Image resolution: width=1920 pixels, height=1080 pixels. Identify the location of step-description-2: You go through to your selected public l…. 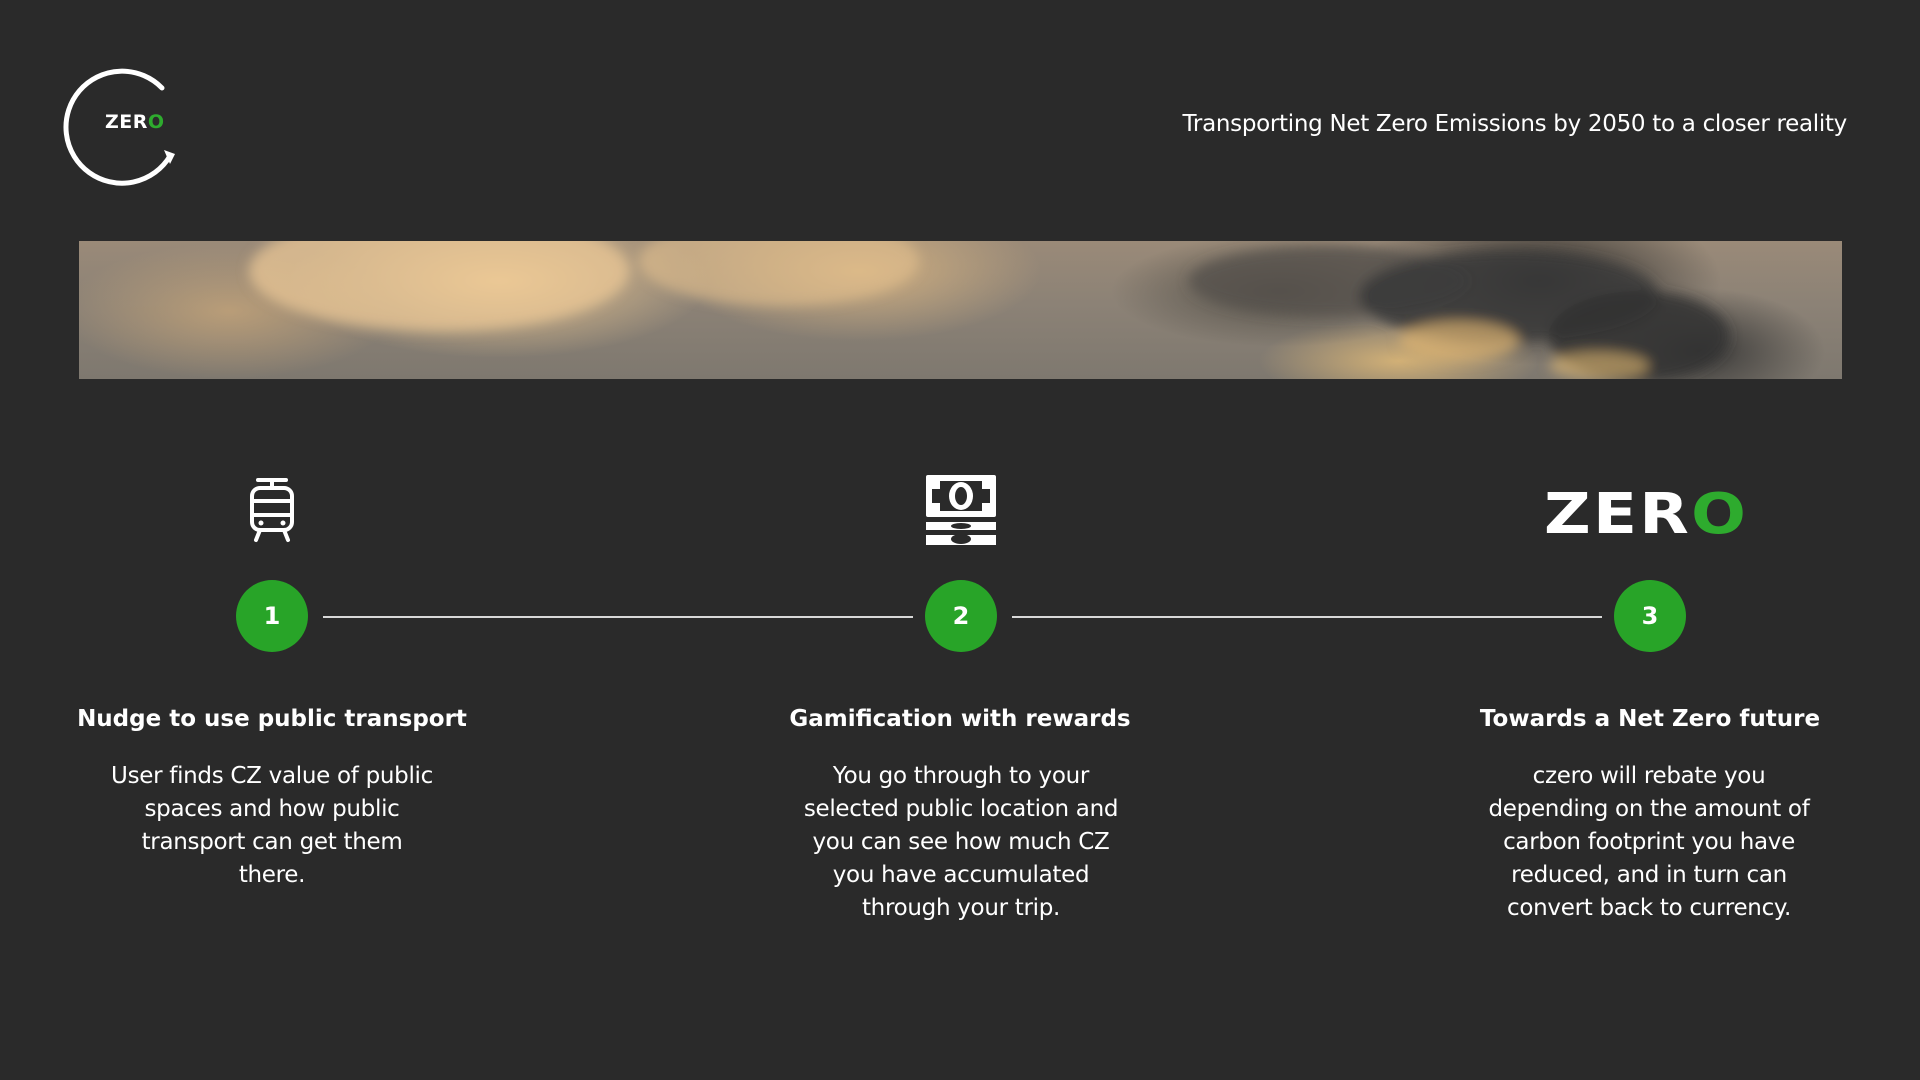
(961, 842).